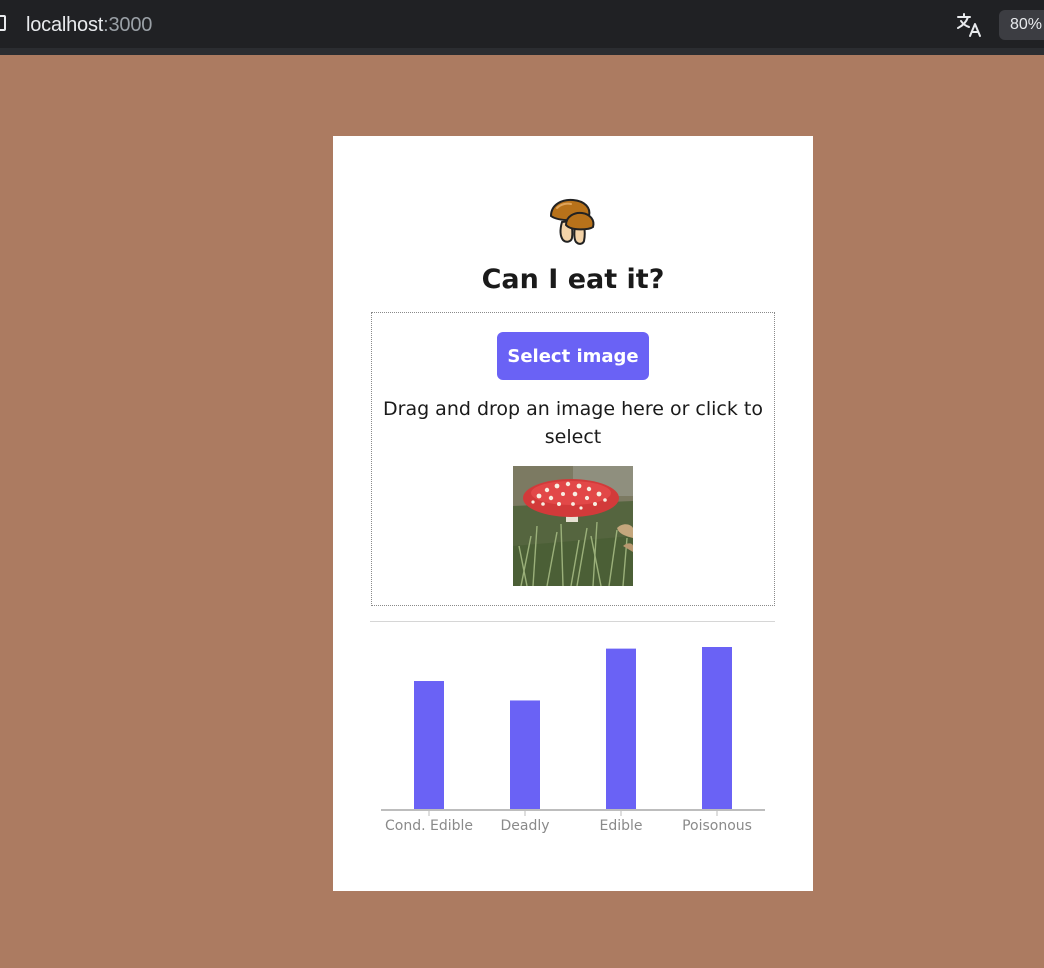  I want to click on select-image-button: Select image, so click(573, 356).